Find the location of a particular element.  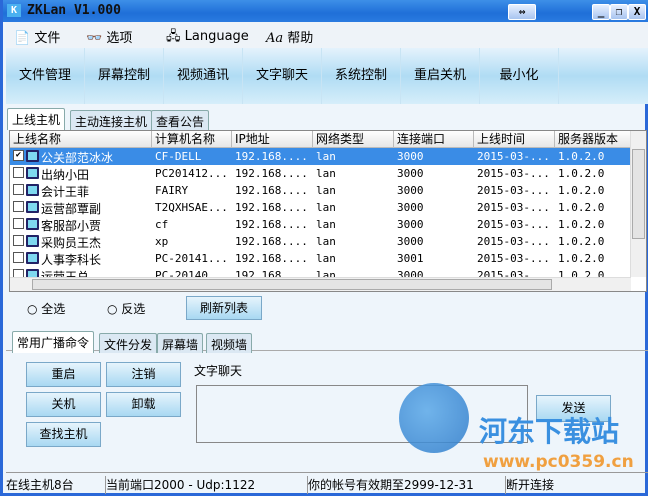

horizontal-scrollbar is located at coordinates (320, 284).